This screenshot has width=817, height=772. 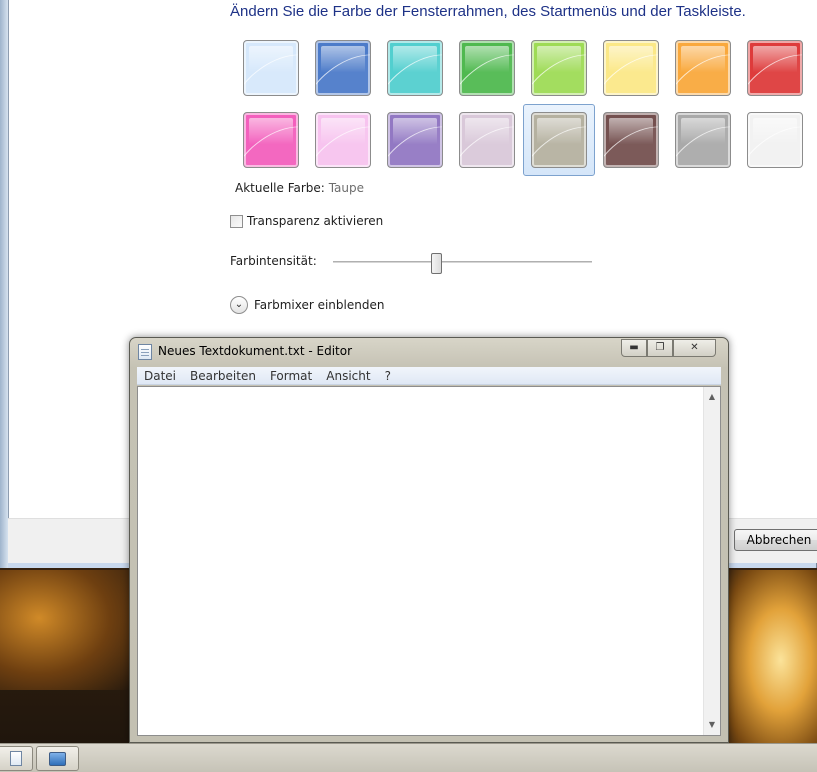 What do you see at coordinates (65, 630) in the screenshot?
I see `wallpaper-nebula-left` at bounding box center [65, 630].